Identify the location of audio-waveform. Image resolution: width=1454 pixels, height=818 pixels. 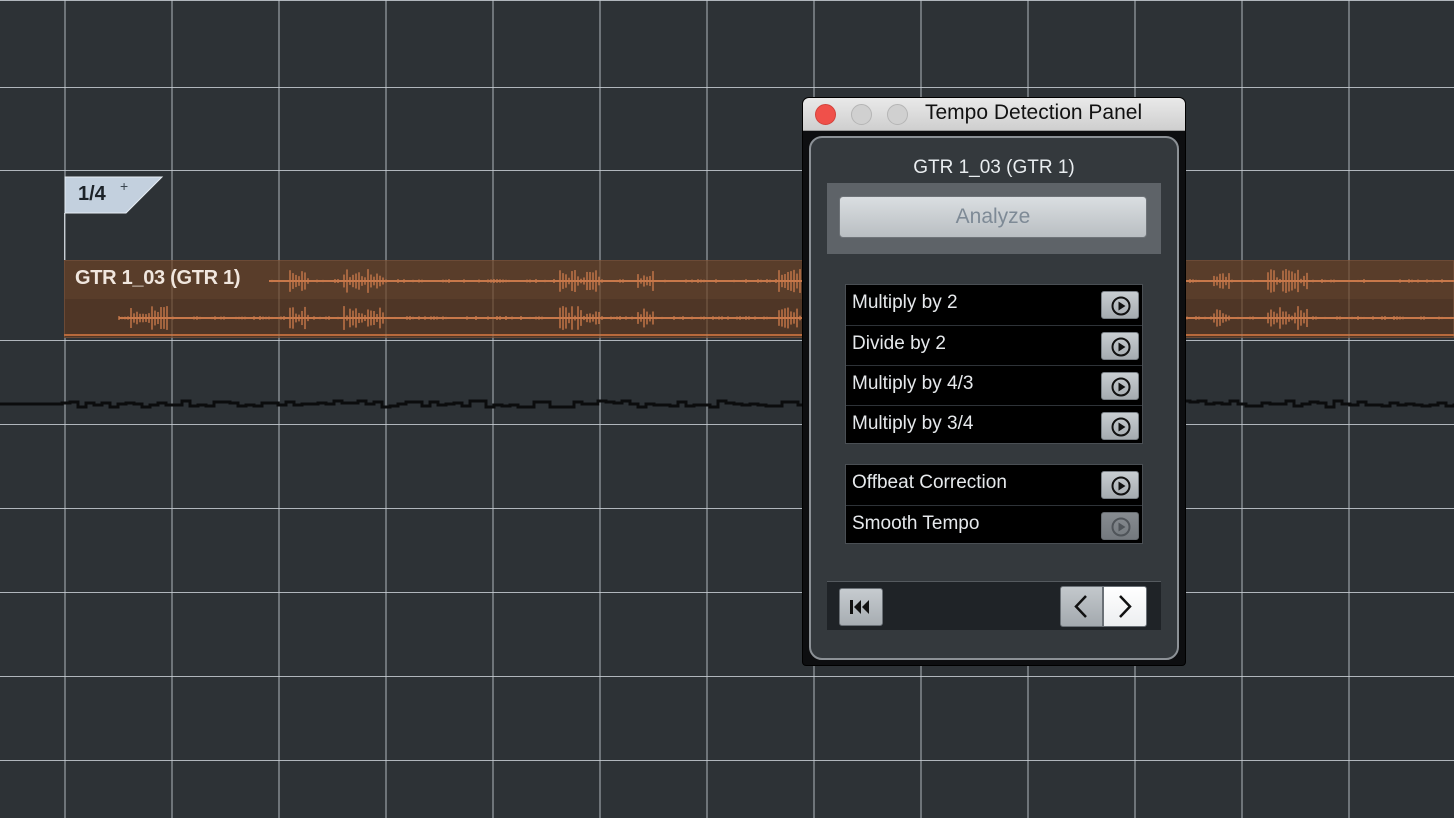
(759, 299).